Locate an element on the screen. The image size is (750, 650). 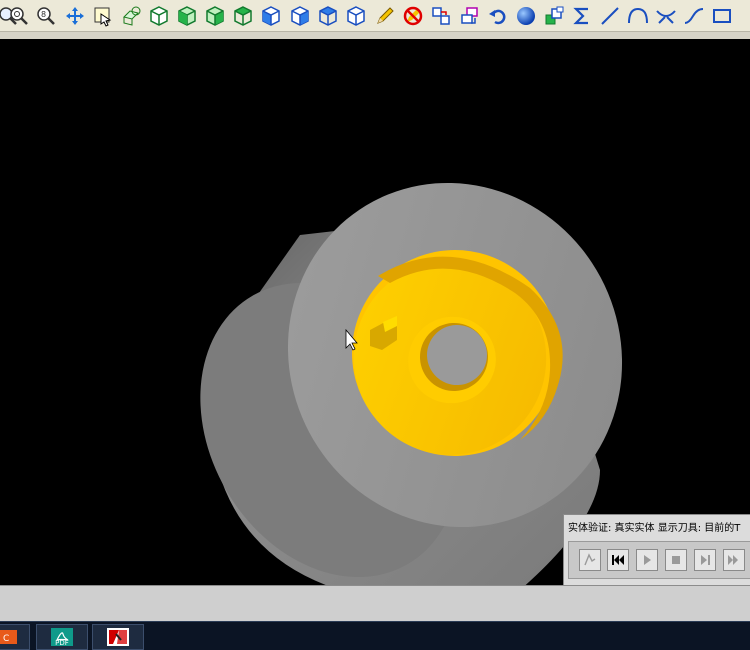
verify-panel: 实体验证: 真实实体 显示刀具: 目前的T is located at coordinates (656, 550).